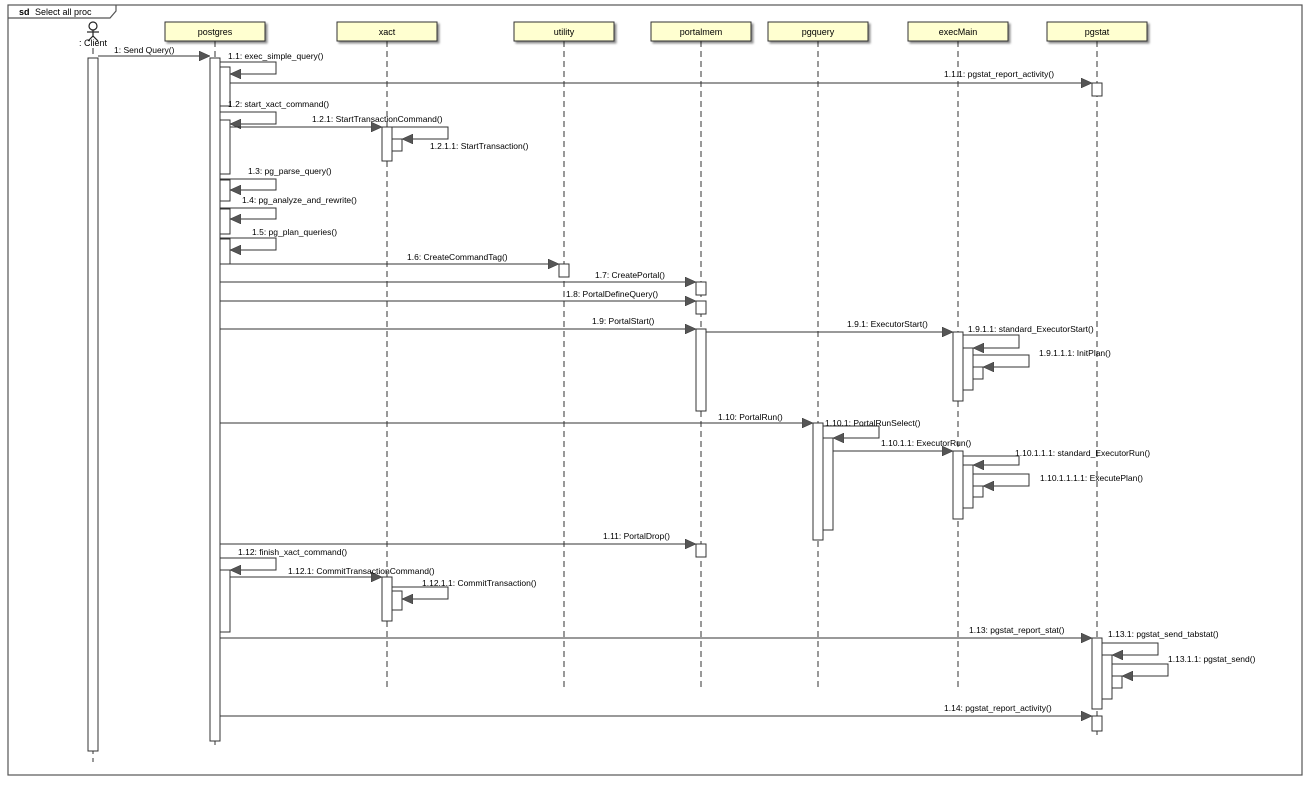 The height and width of the screenshot is (785, 1313). Describe the element at coordinates (458, 537) in the screenshot. I see `message-1-11: 1.11: PortalDrop()` at that location.